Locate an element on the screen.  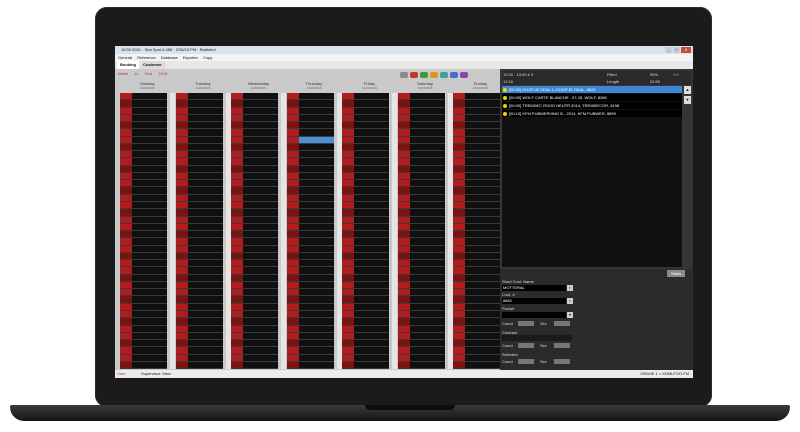
menu-reference: Reference is located at coordinates (146, 57).